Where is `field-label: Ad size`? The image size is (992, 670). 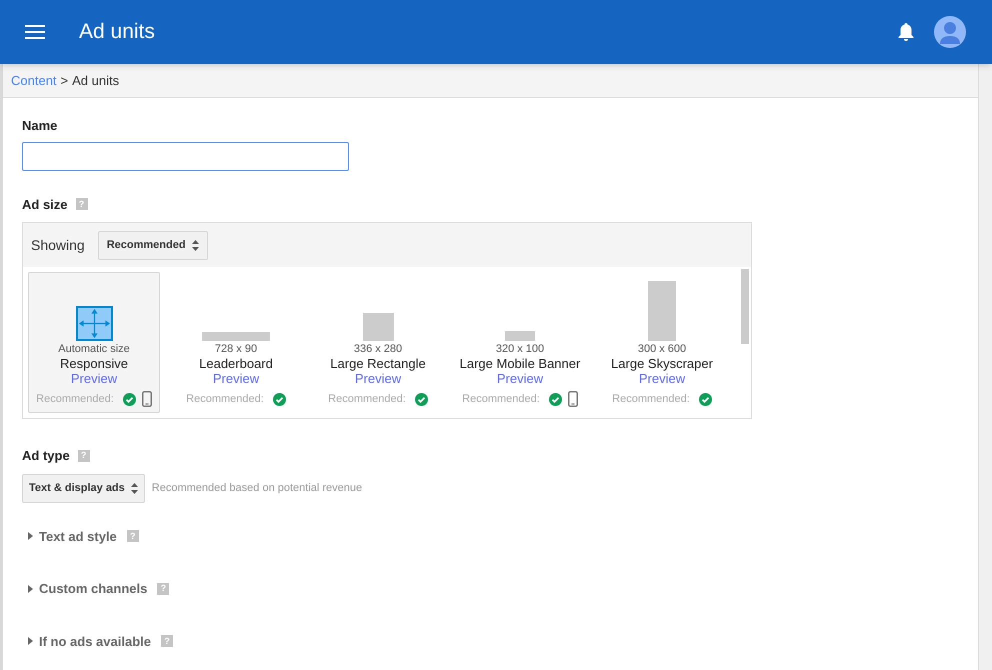
field-label: Ad size is located at coordinates (45, 205).